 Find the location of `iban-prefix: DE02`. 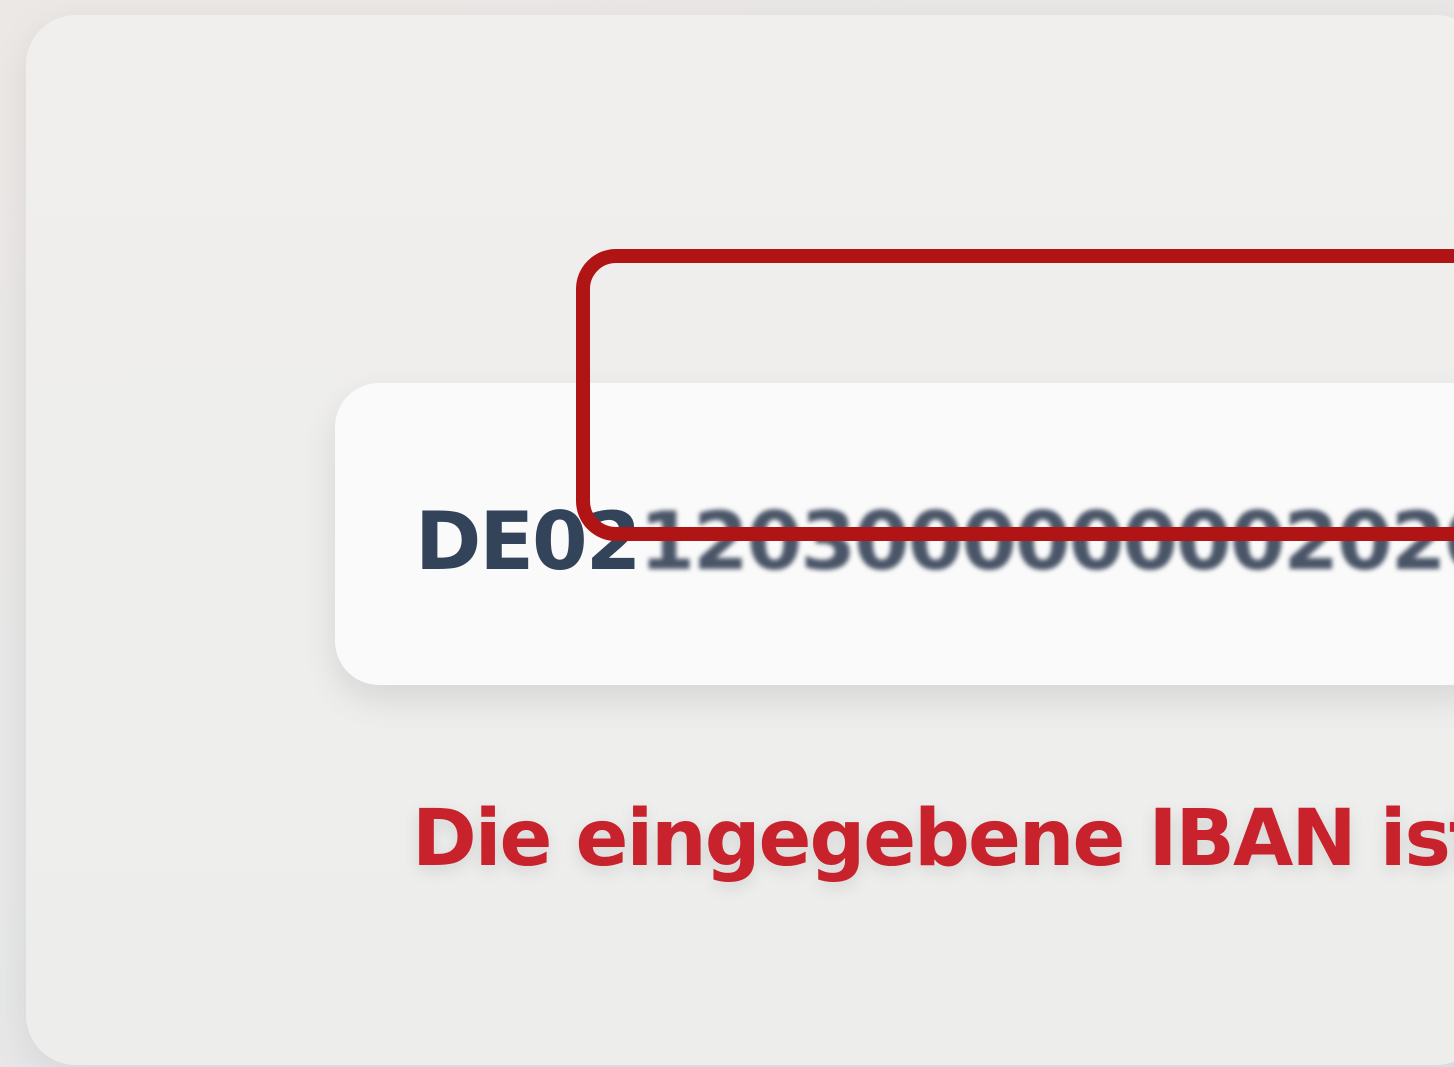

iban-prefix: DE02 is located at coordinates (528, 541).